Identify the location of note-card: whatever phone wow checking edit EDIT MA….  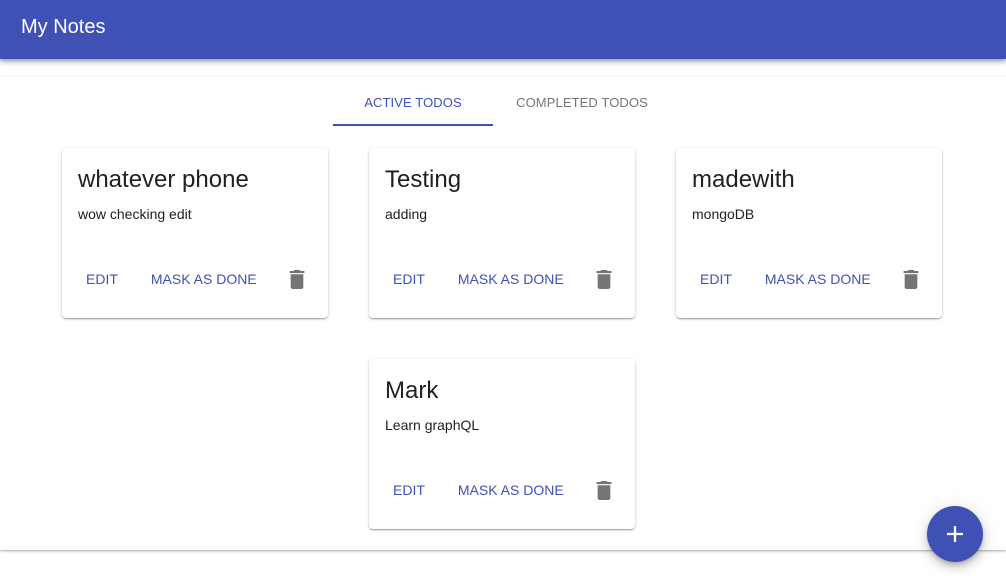
(195, 233).